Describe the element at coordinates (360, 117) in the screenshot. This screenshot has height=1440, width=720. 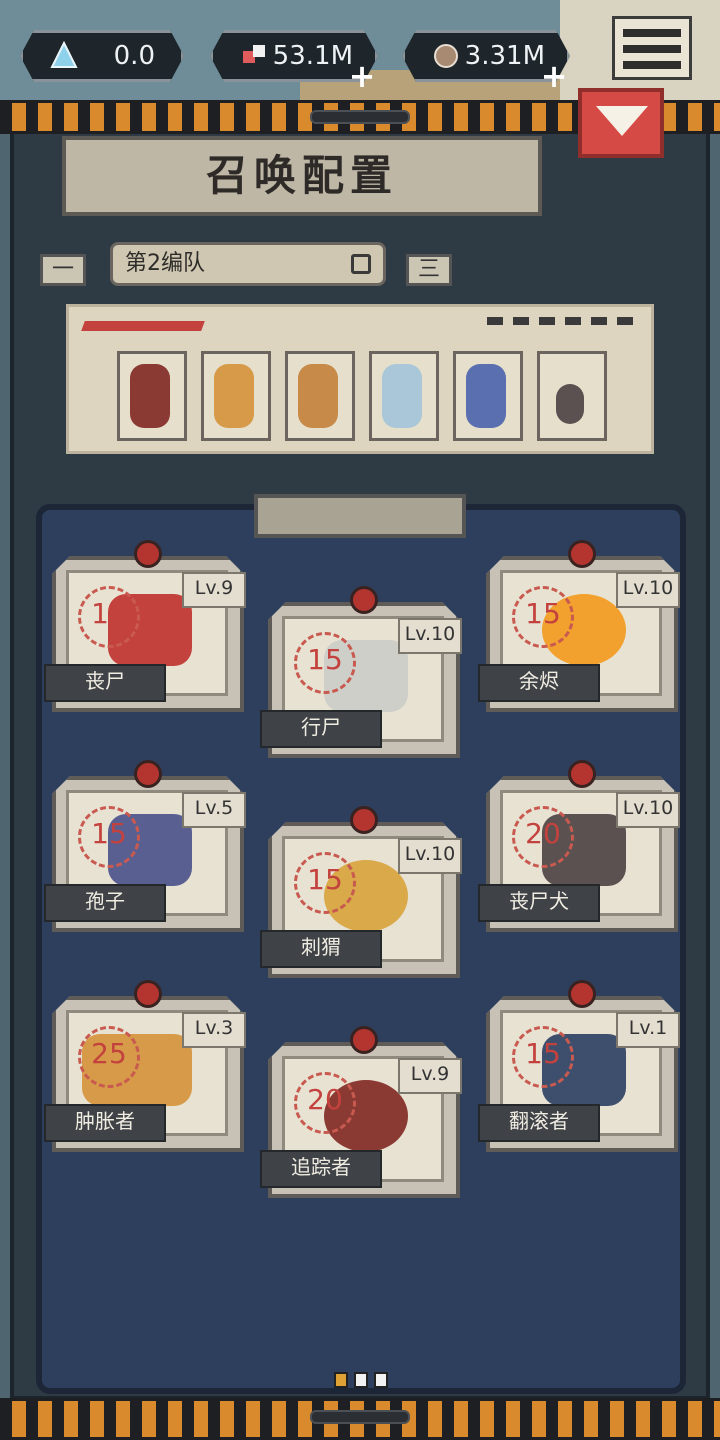
I see `panel-handle-top` at that location.